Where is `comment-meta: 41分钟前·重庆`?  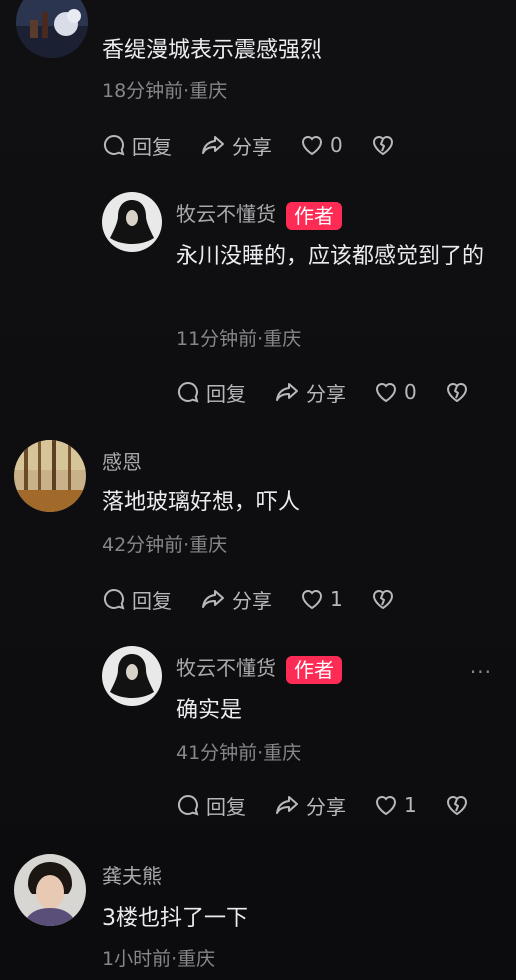 comment-meta: 41分钟前·重庆 is located at coordinates (239, 753).